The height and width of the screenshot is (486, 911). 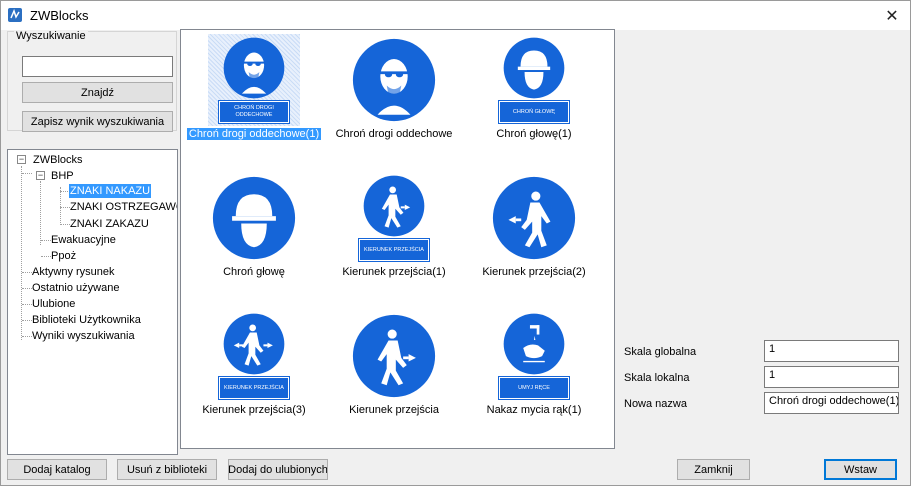 What do you see at coordinates (97, 92) in the screenshot?
I see `find-button: Znajdź` at bounding box center [97, 92].